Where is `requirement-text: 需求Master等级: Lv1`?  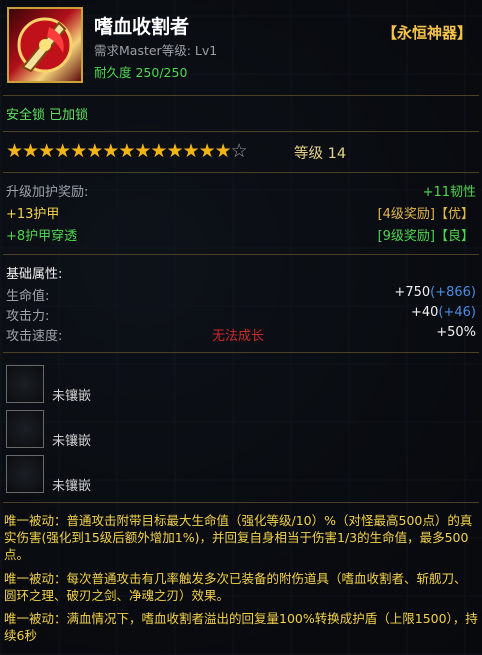 requirement-text: 需求Master等级: Lv1 is located at coordinates (156, 50).